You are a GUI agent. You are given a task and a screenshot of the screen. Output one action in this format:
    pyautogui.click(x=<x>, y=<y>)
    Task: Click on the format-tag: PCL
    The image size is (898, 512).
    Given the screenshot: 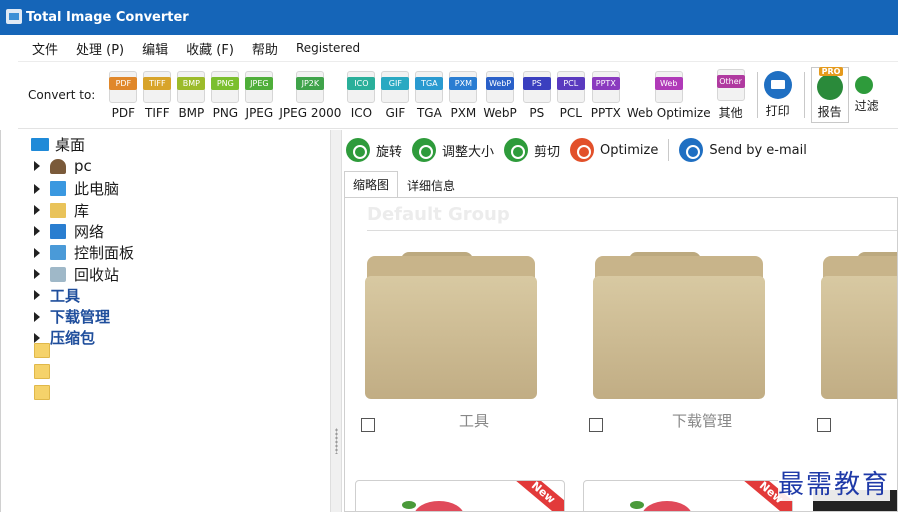 What is the action you would take?
    pyautogui.click(x=570, y=83)
    